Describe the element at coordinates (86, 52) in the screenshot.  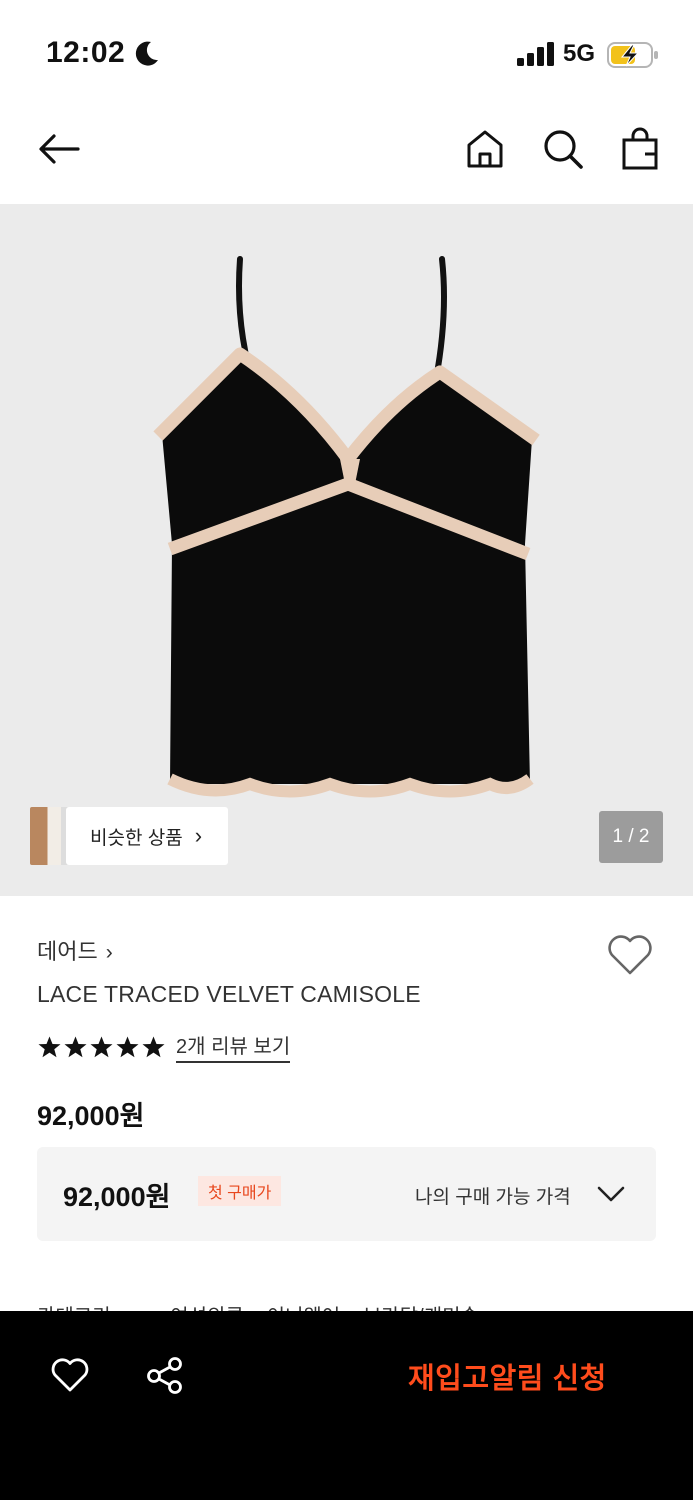
I see `status-time: 12:02` at that location.